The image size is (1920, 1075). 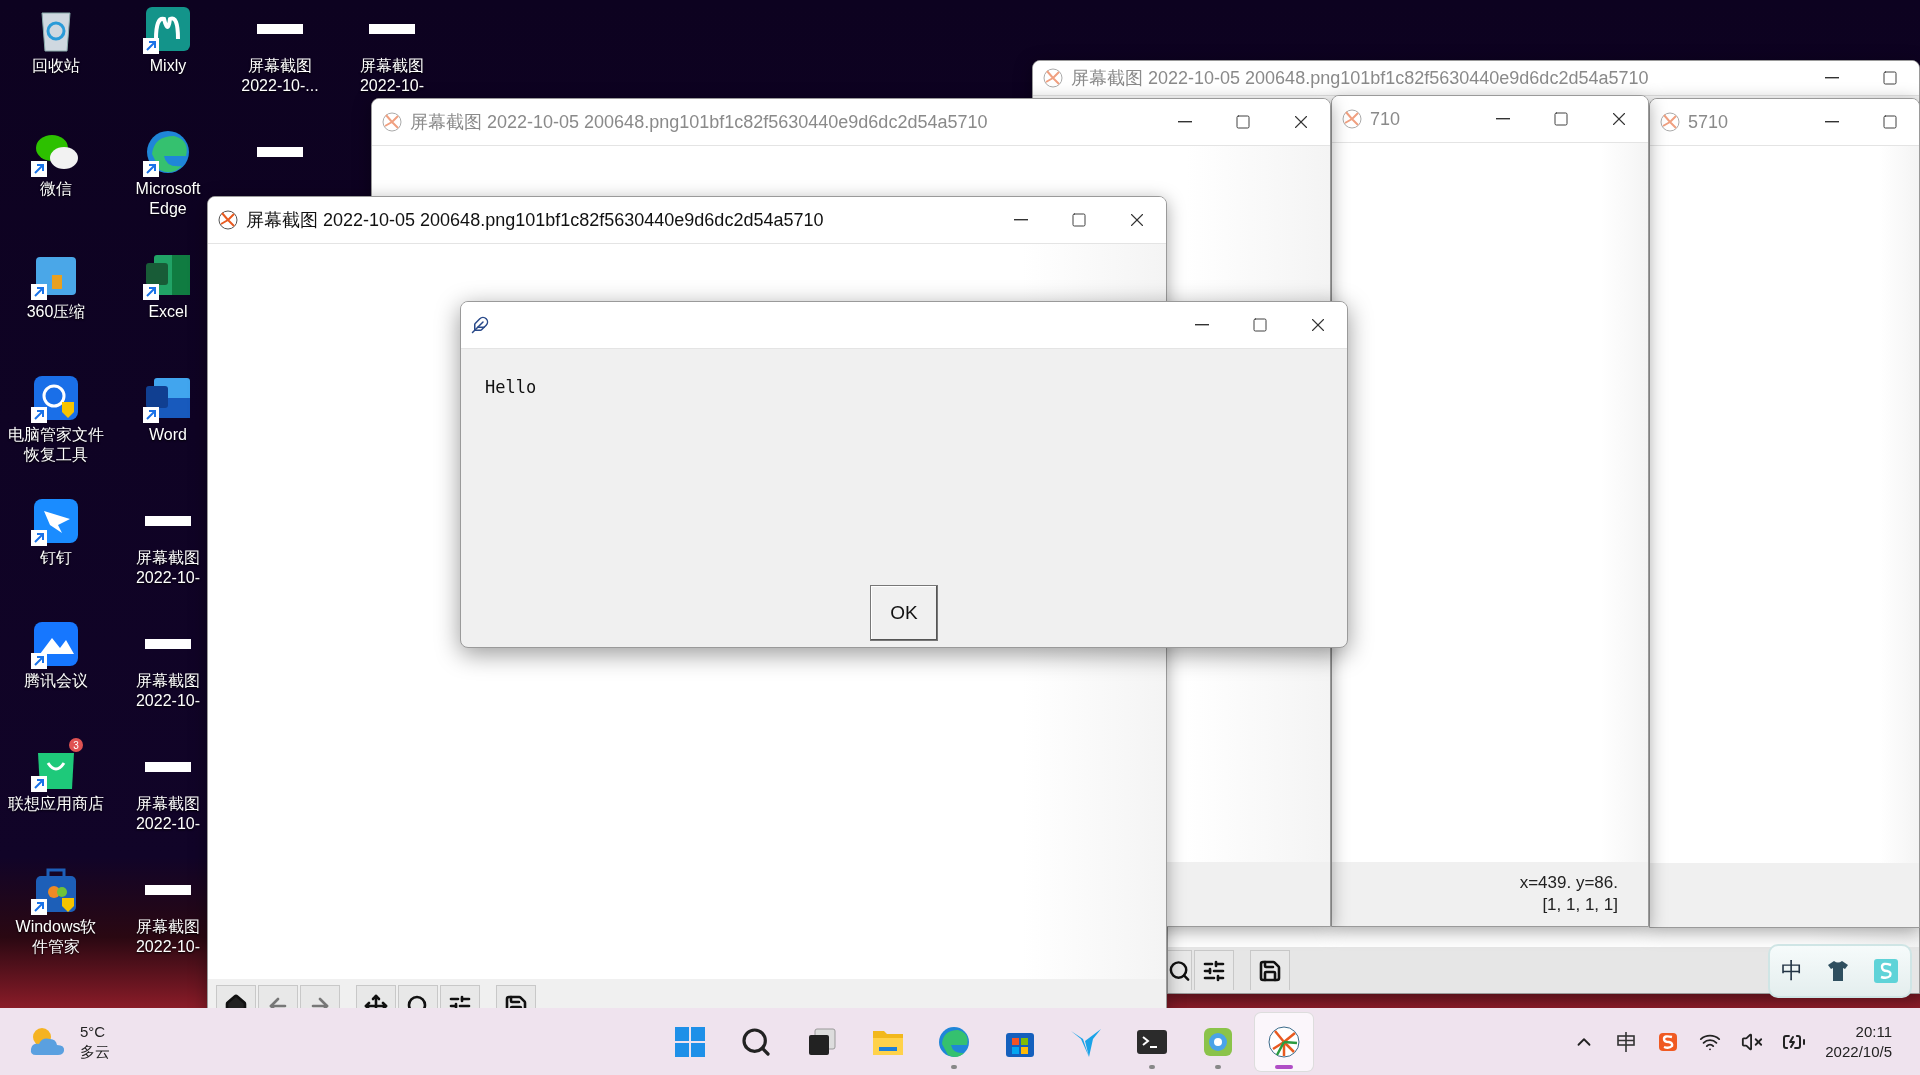 I want to click on cursor-readout: x=439. y=86., so click(x=1568, y=883).